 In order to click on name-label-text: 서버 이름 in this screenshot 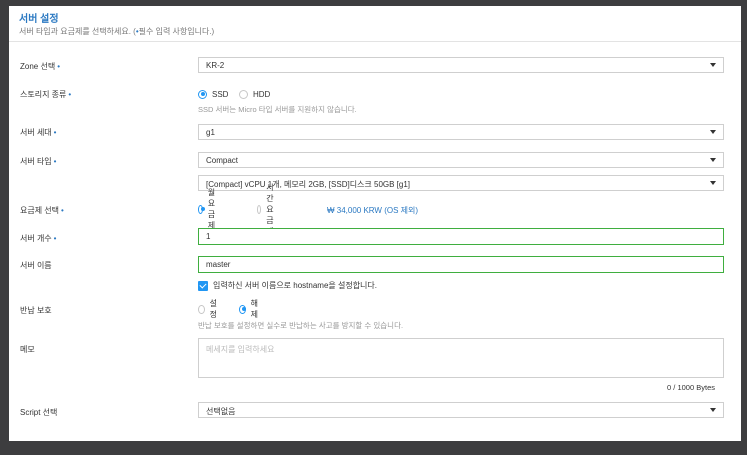, I will do `click(36, 265)`.